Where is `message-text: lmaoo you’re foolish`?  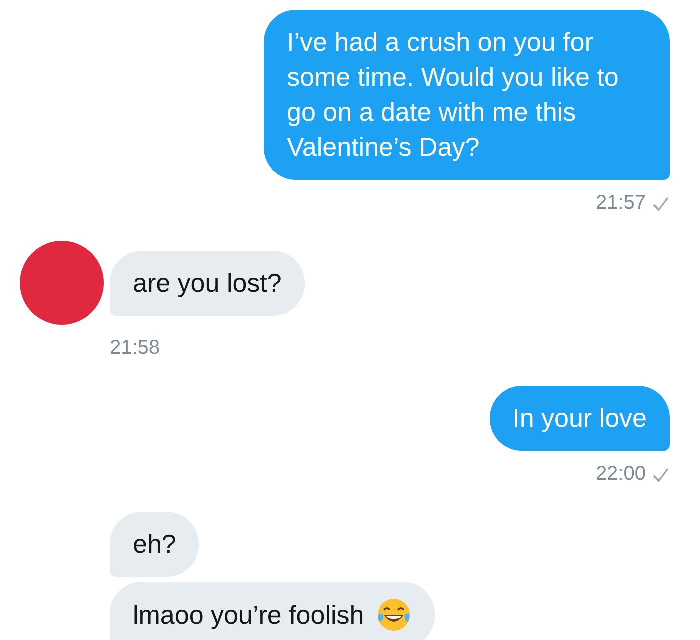 message-text: lmaoo you’re foolish is located at coordinates (248, 615).